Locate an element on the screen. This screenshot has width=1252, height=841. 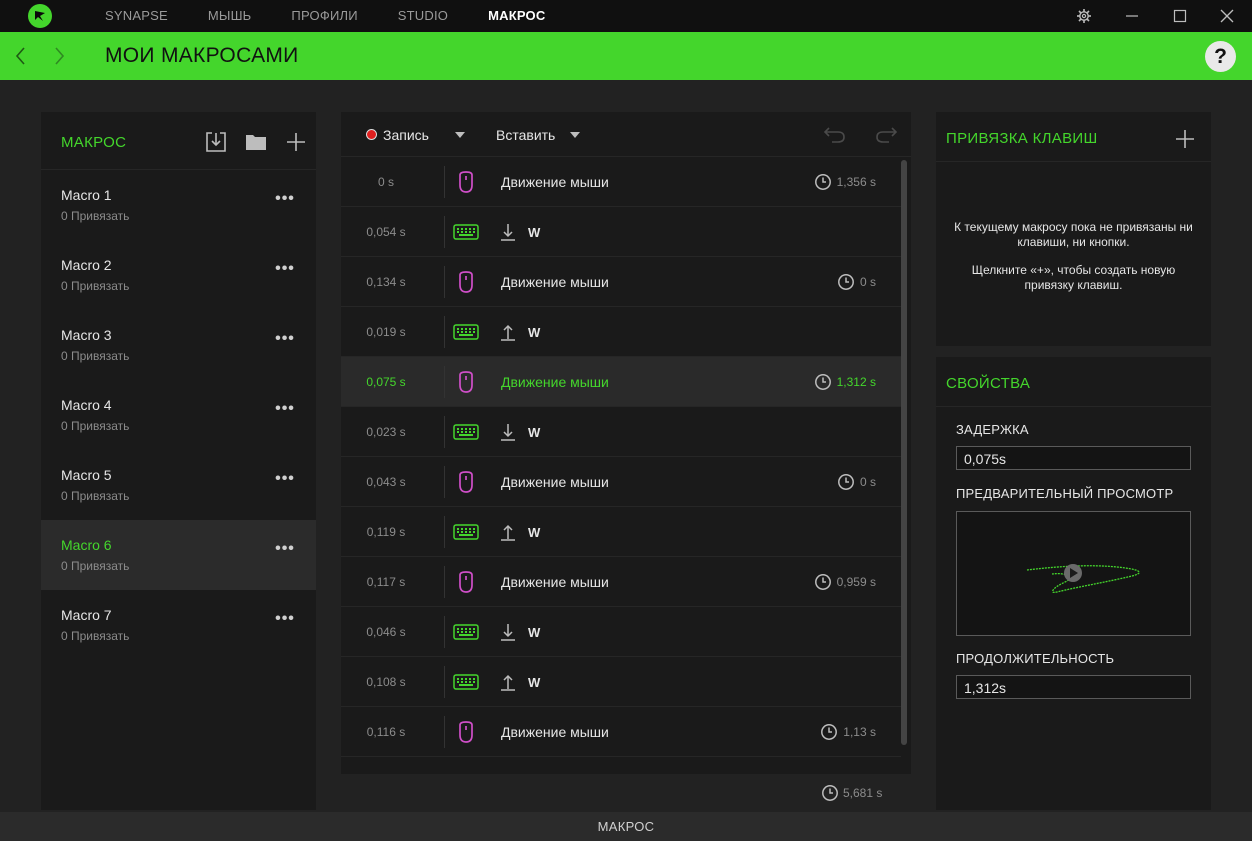
nav-tab-mouse: МЫШЬ is located at coordinates (230, 16).